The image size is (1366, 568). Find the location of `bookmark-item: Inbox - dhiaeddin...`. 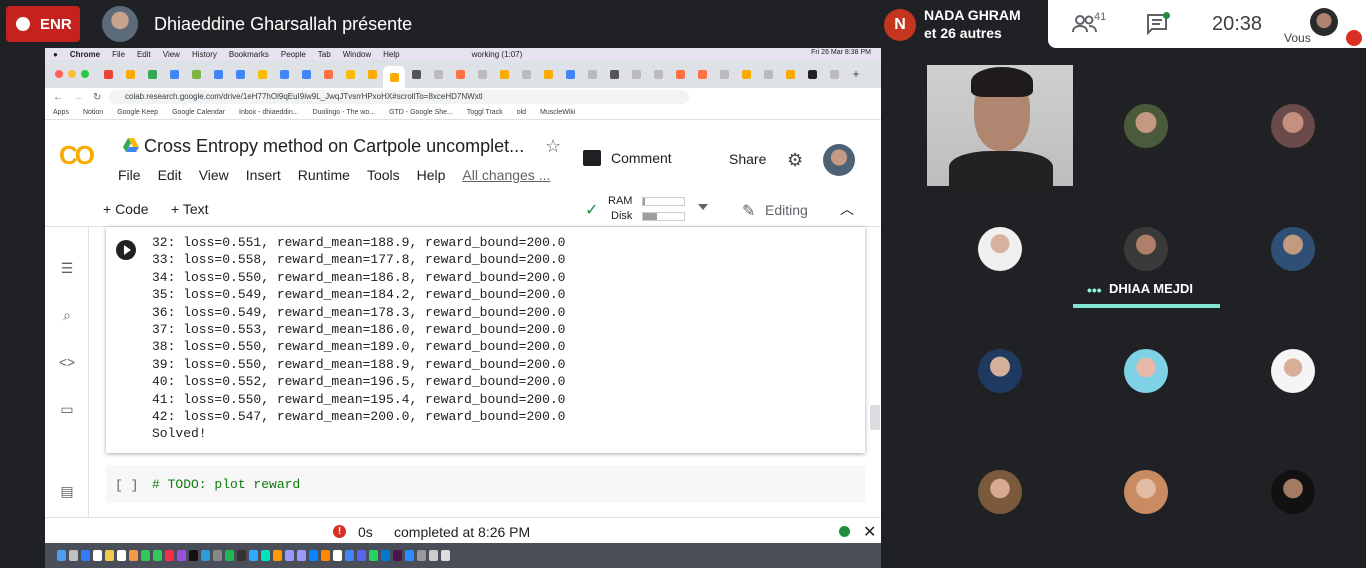

bookmark-item: Inbox - dhiaeddin... is located at coordinates (269, 112).